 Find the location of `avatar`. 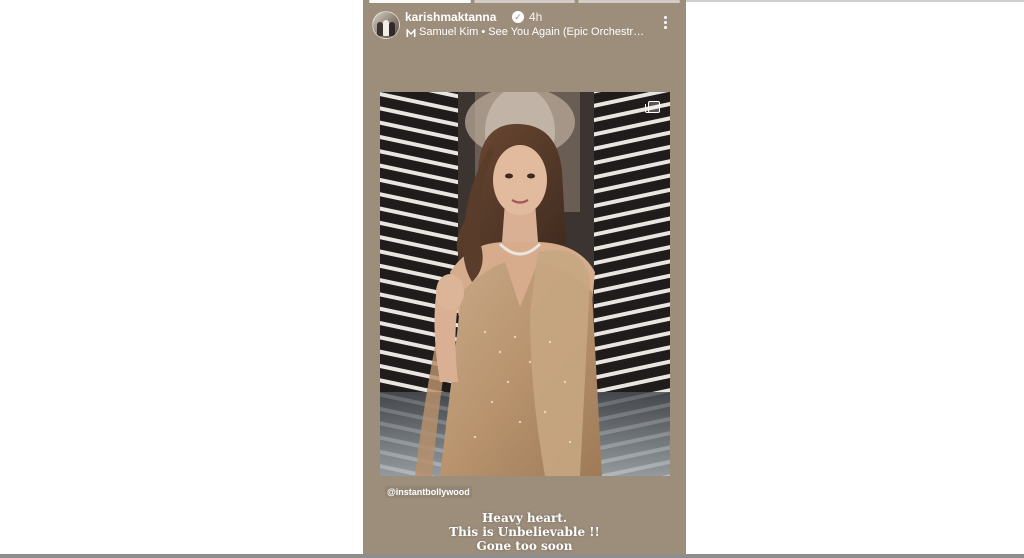

avatar is located at coordinates (386, 25).